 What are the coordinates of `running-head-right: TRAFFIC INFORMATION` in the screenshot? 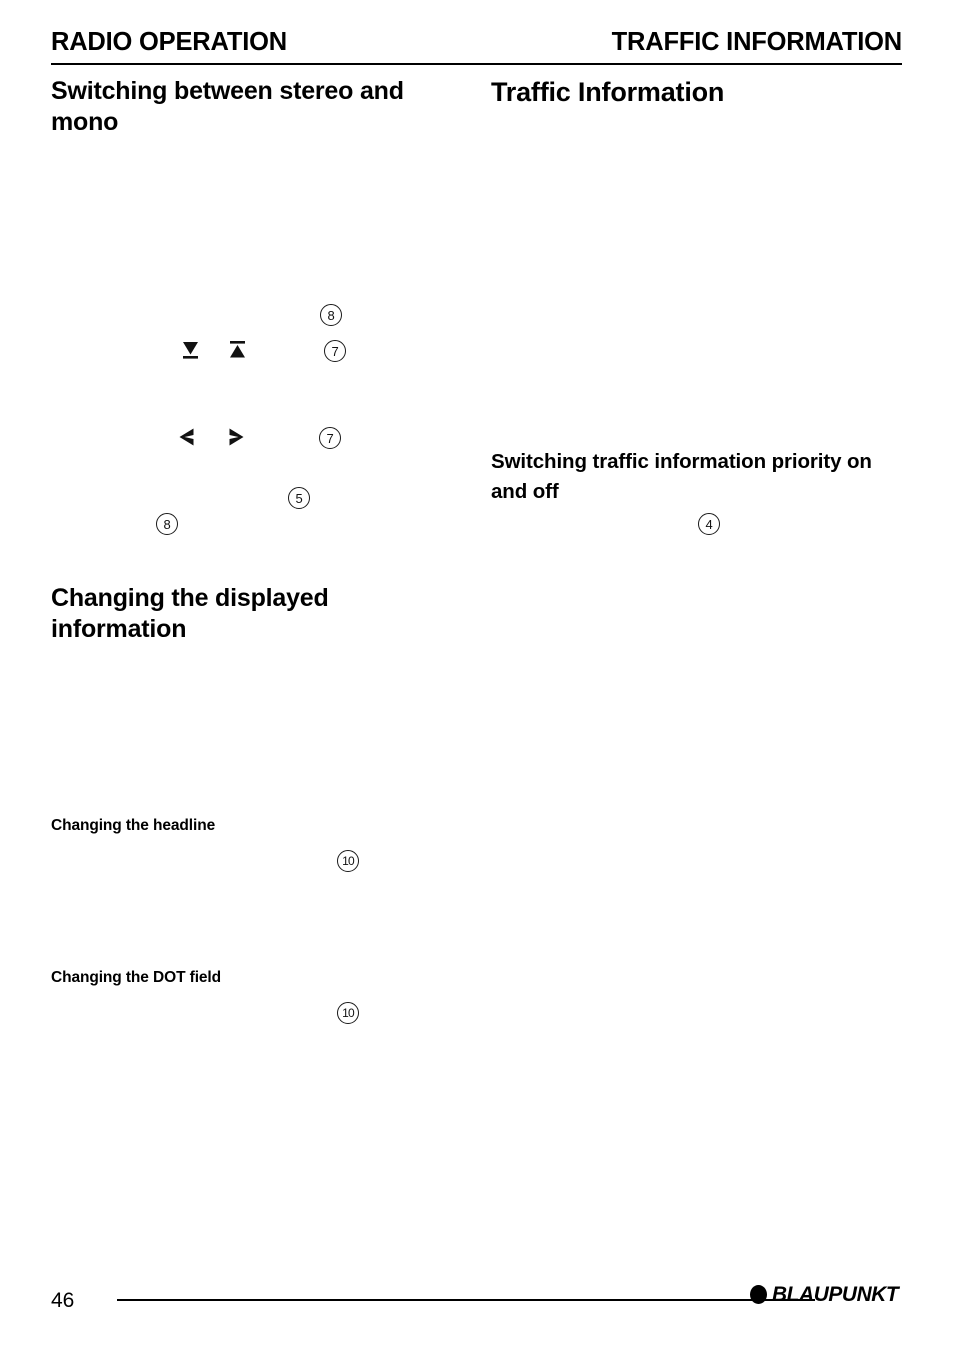 It's located at (757, 42).